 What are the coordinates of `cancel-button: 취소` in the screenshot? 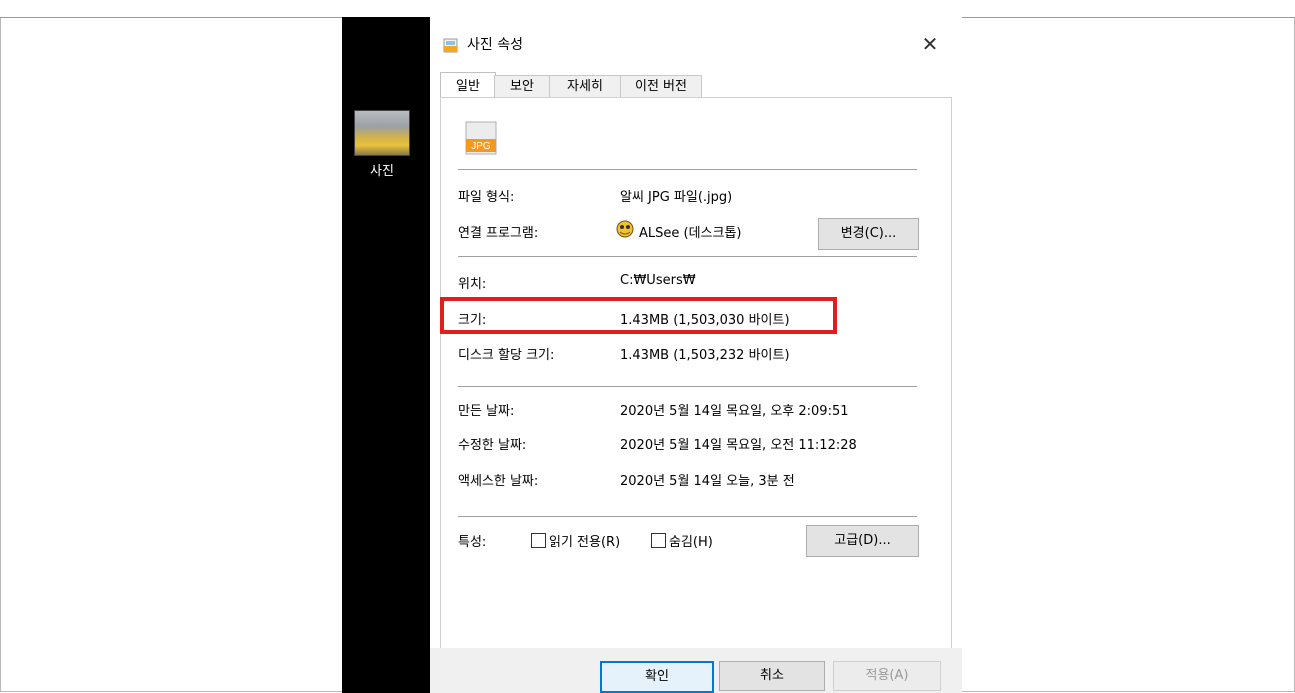 It's located at (772, 676).